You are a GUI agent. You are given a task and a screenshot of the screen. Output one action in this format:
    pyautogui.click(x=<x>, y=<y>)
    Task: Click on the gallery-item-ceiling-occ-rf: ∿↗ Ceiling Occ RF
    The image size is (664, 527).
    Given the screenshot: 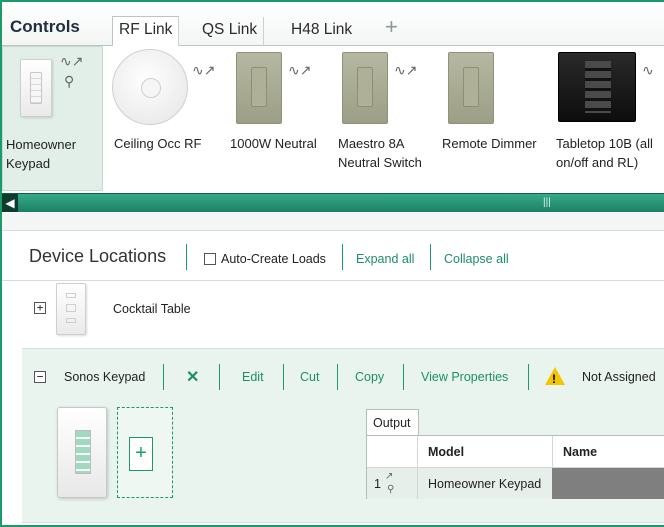 What is the action you would take?
    pyautogui.click(x=166, y=118)
    